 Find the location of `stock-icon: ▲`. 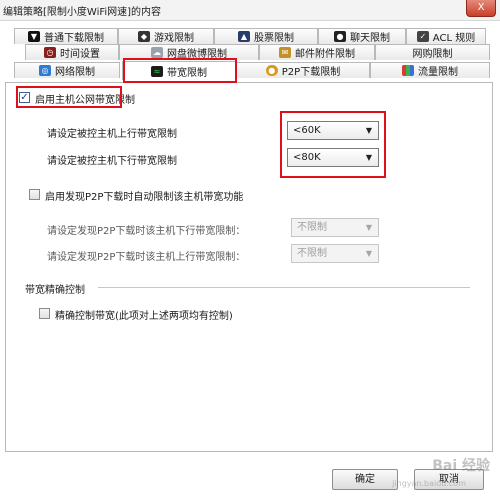

stock-icon: ▲ is located at coordinates (244, 36).